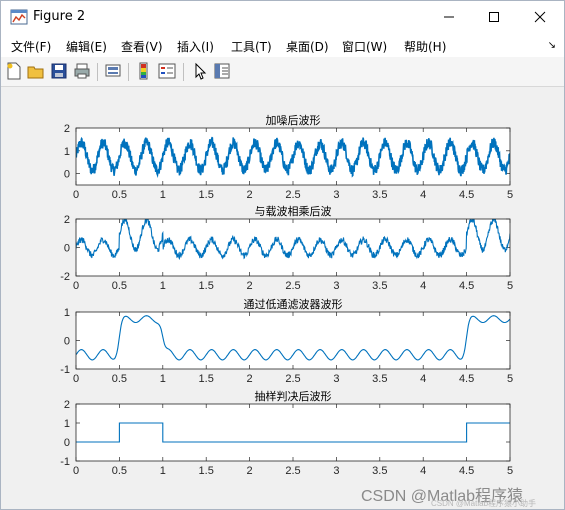  What do you see at coordinates (142, 46) in the screenshot?
I see `menu-view: 查看(V)` at bounding box center [142, 46].